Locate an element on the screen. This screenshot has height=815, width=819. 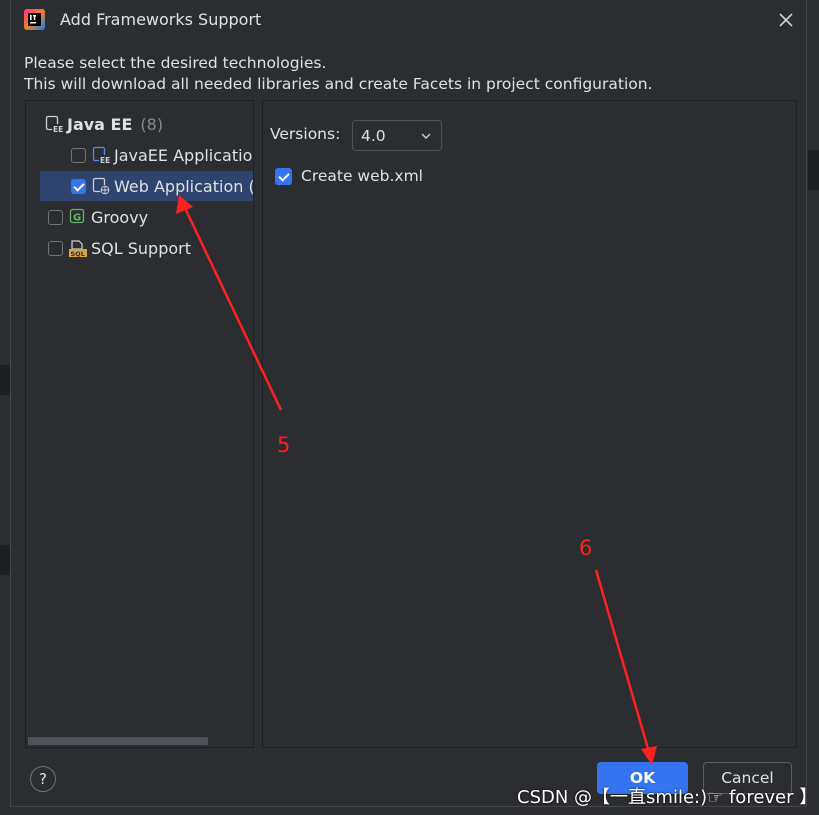
csdn-watermark: CSDN @【一直smile:)☞ forever 】 is located at coordinates (667, 797).